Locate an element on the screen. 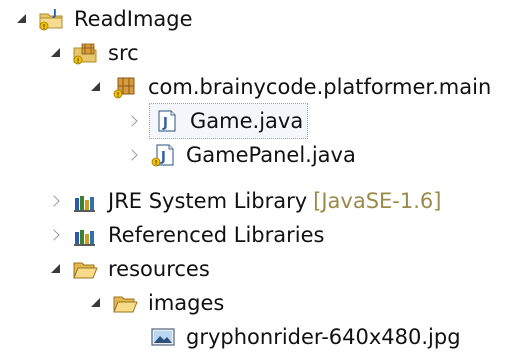 The image size is (509, 357). tree-item-label: resources is located at coordinates (159, 269).